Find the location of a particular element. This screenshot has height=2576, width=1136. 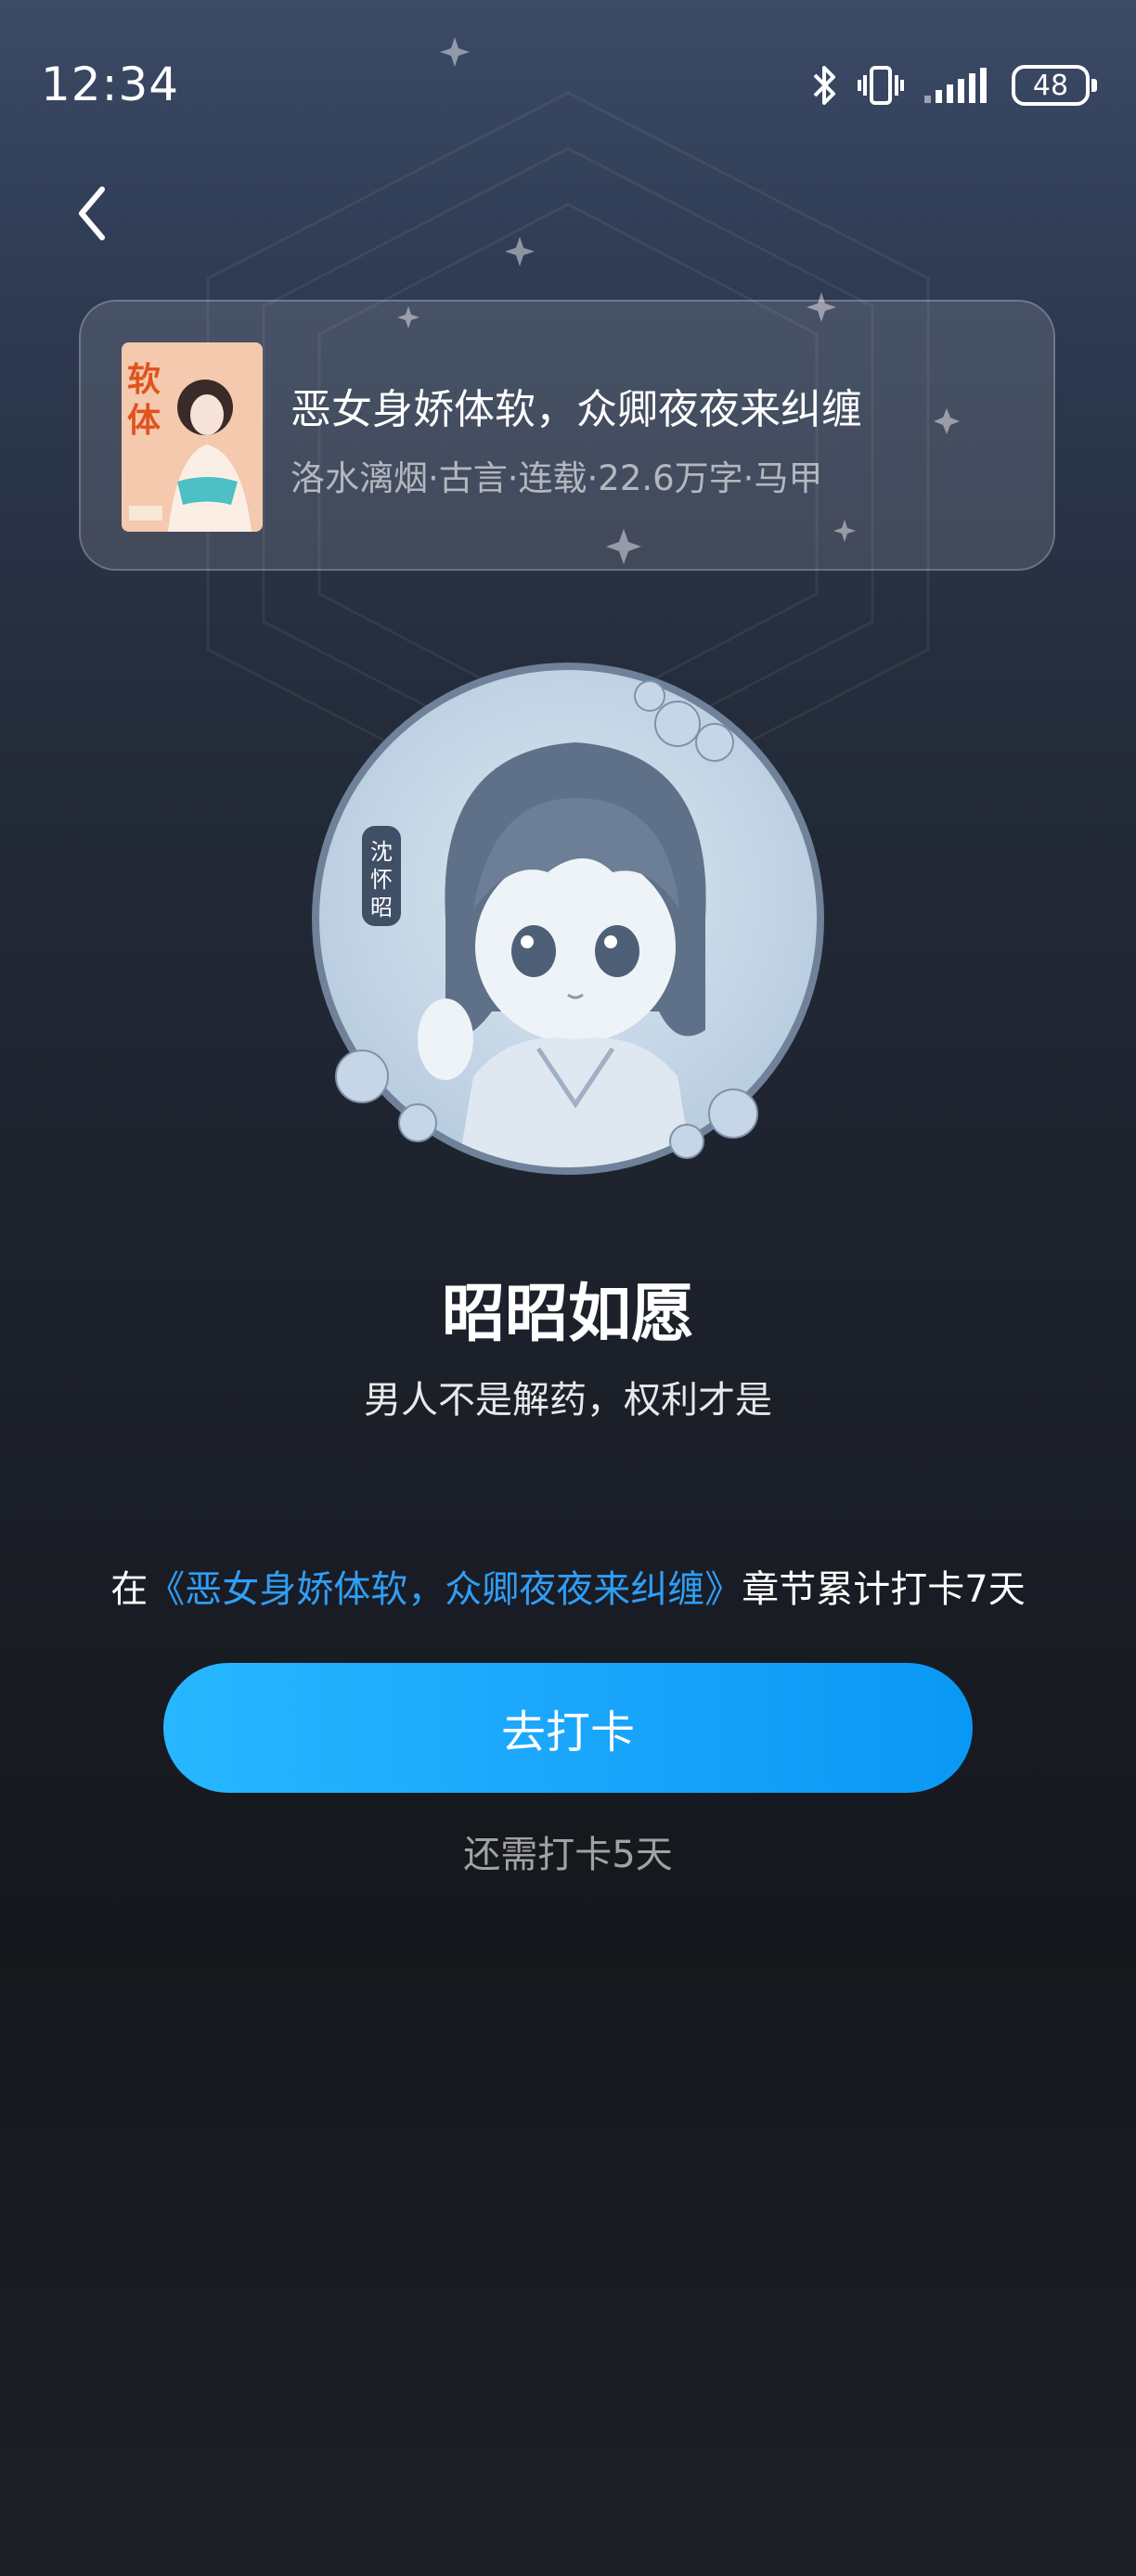

svg-text: 沈 is located at coordinates (381, 852).